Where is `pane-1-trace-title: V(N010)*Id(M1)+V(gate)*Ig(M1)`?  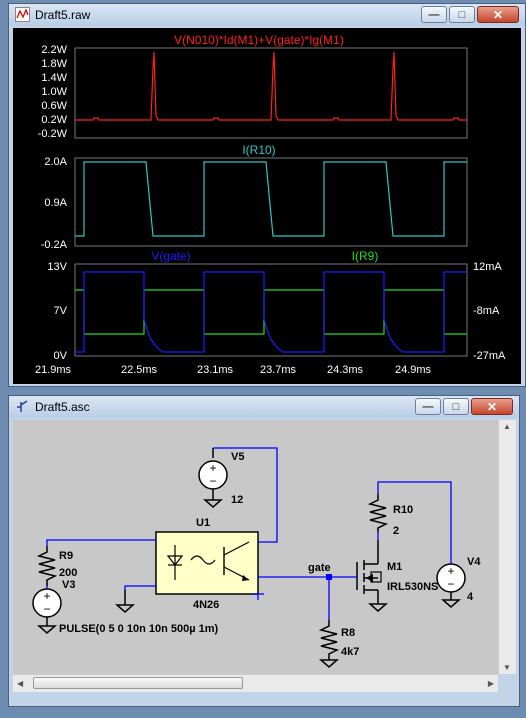
pane-1-trace-title: V(N010)*Id(M1)+V(gate)*Ig(M1) is located at coordinates (259, 40).